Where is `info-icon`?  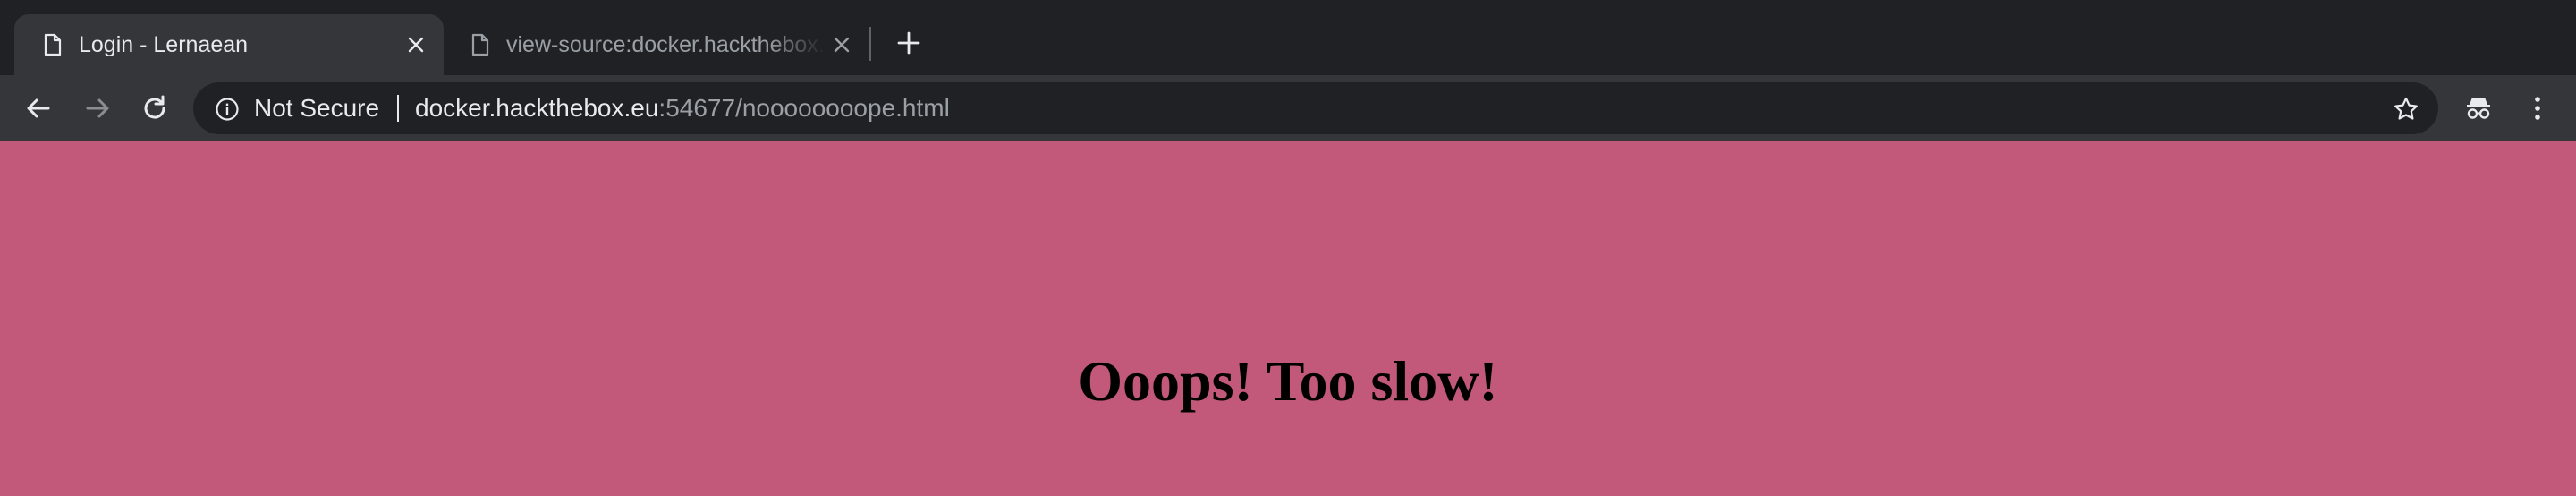
info-icon is located at coordinates (227, 109).